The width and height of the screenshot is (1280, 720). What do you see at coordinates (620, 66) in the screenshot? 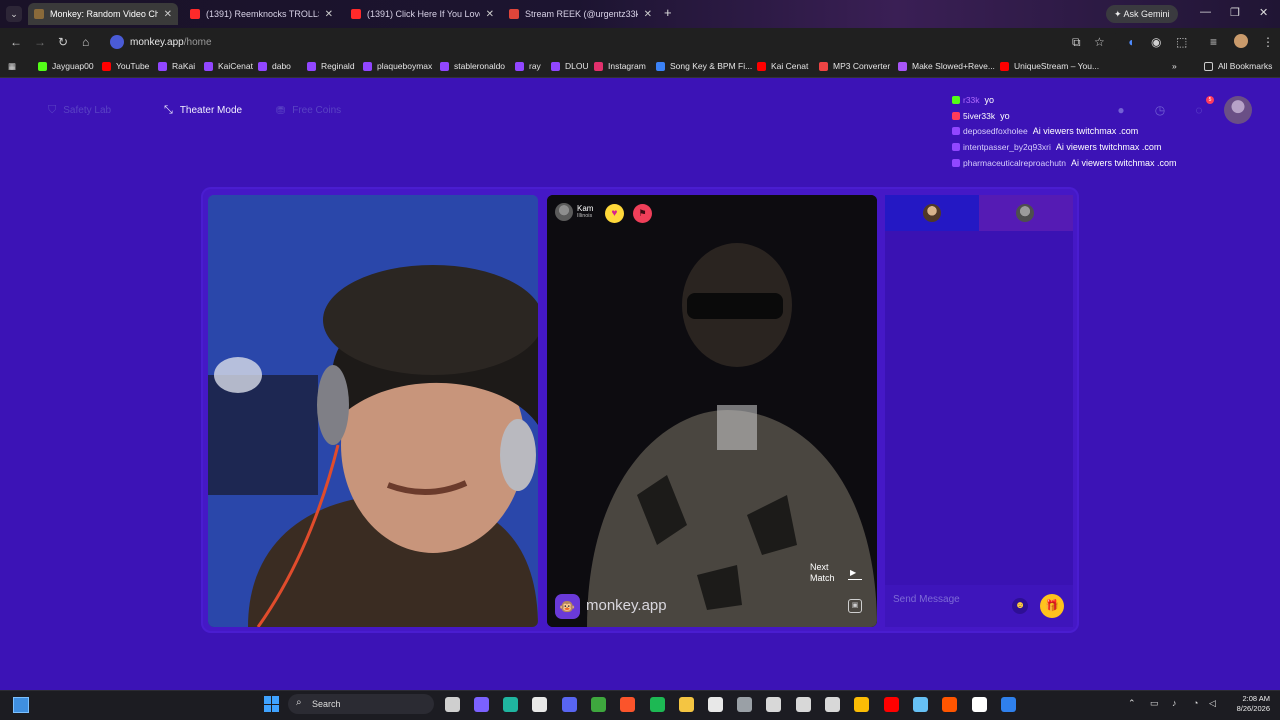
I see `bookmark-item: Instagram` at bounding box center [620, 66].